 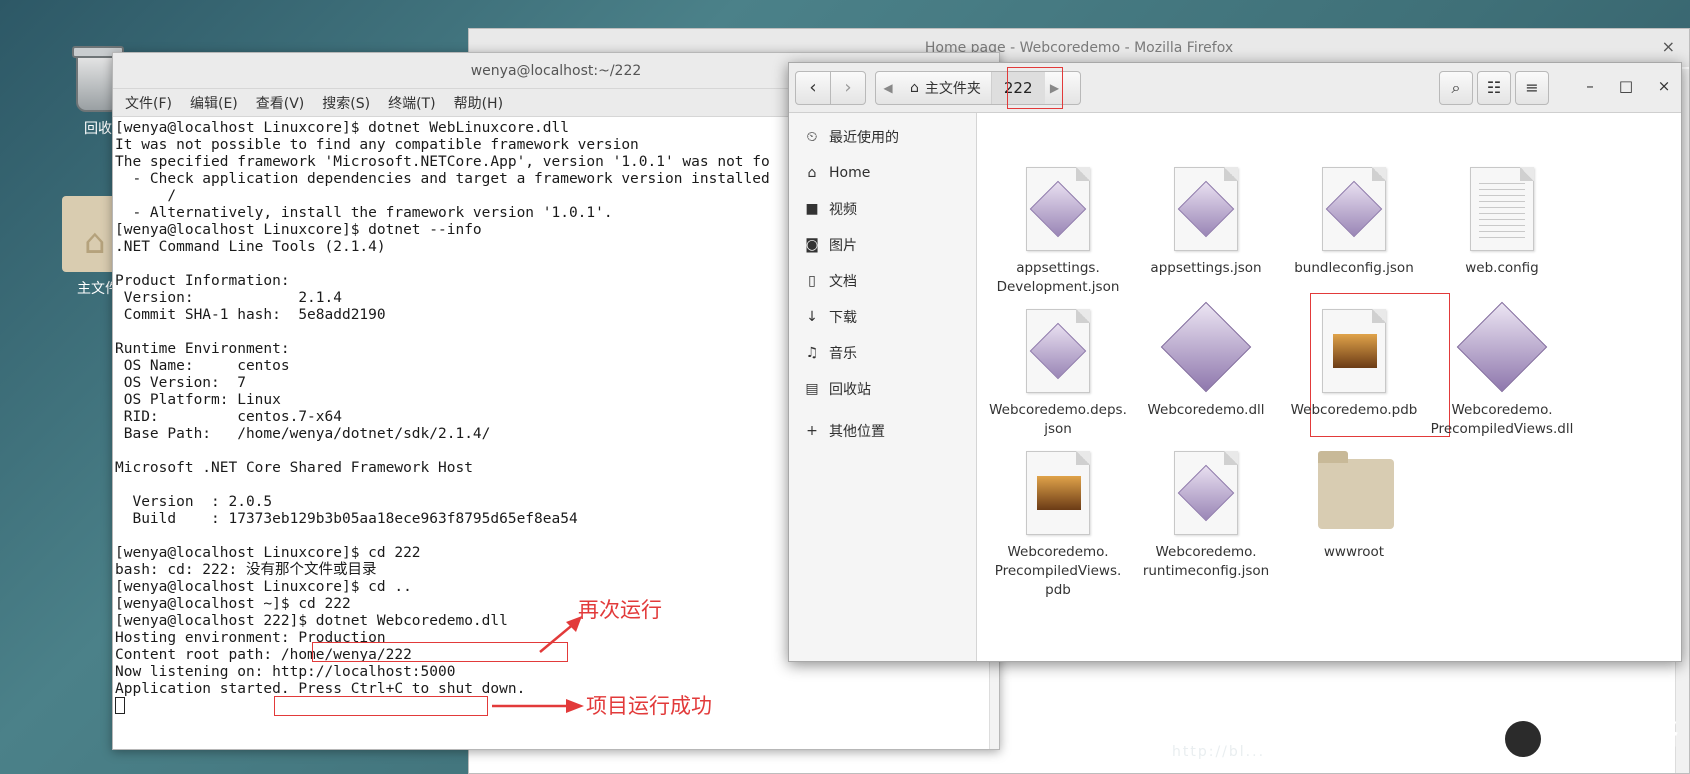 I want to click on file-item: appsettings.json, so click(x=1206, y=222).